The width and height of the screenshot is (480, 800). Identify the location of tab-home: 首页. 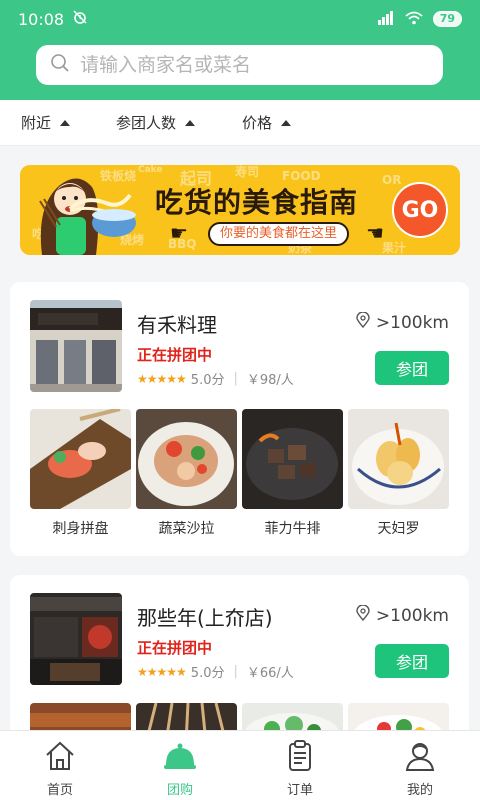
(60, 765).